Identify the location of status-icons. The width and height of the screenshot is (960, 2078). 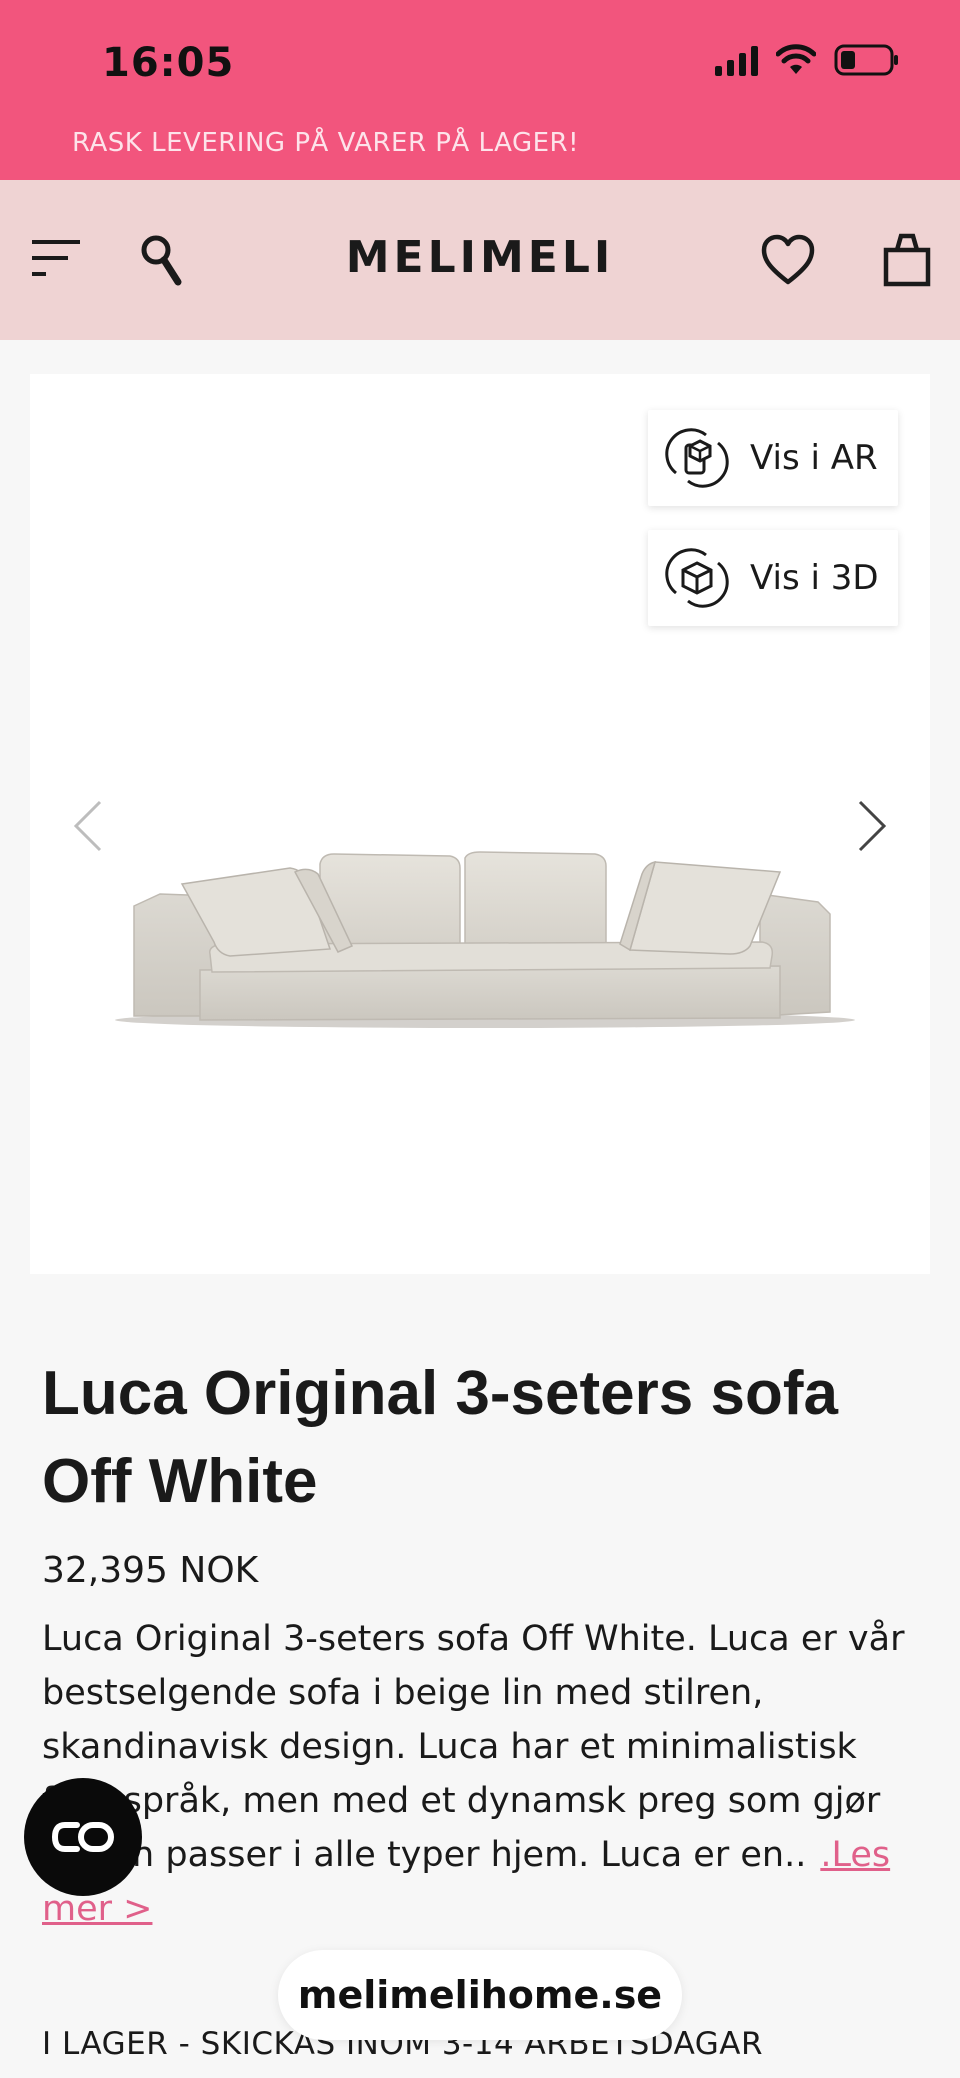
(807, 60).